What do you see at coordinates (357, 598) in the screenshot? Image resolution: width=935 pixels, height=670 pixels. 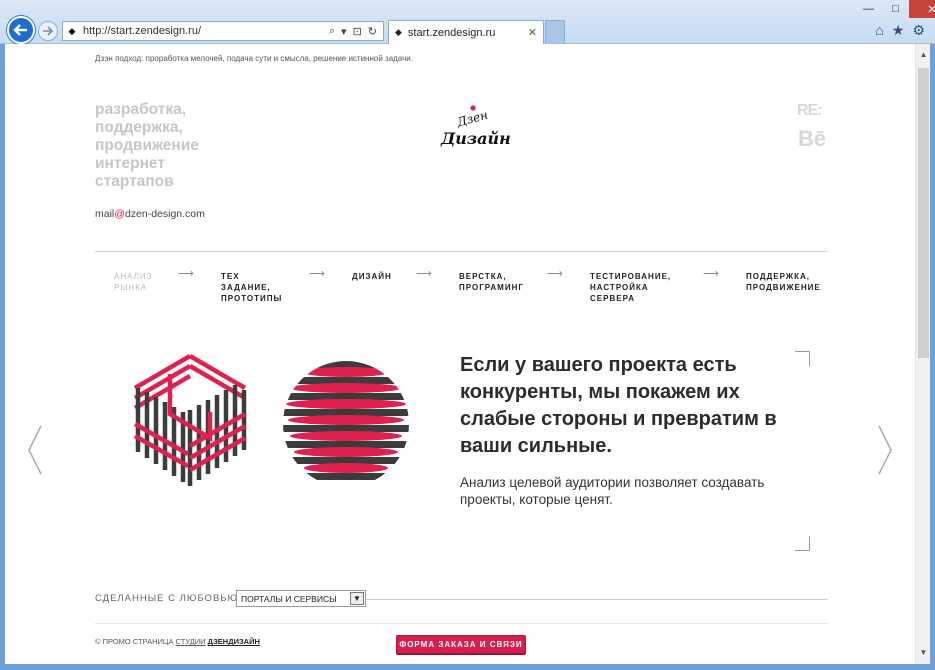 I see `chevron-down-icon: ▼` at bounding box center [357, 598].